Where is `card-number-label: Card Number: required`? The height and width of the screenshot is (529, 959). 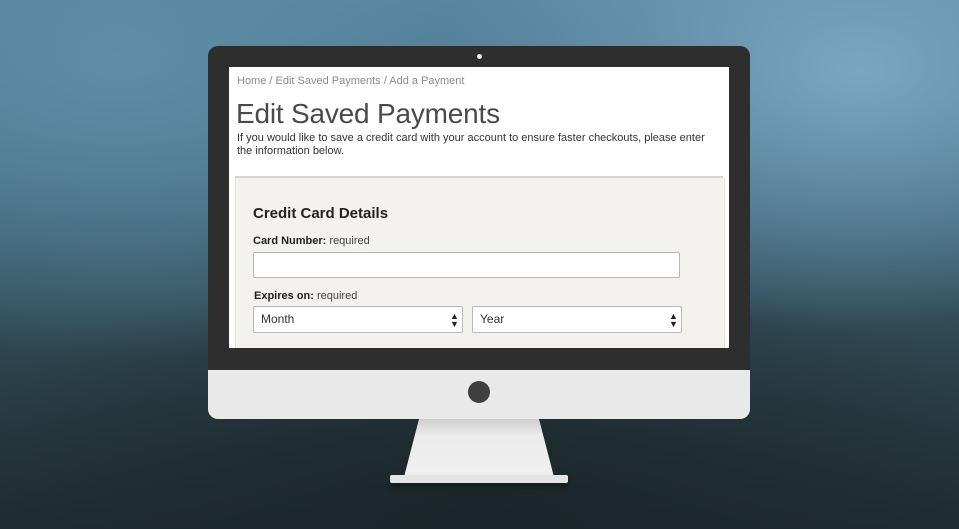
card-number-label: Card Number: required is located at coordinates (311, 241).